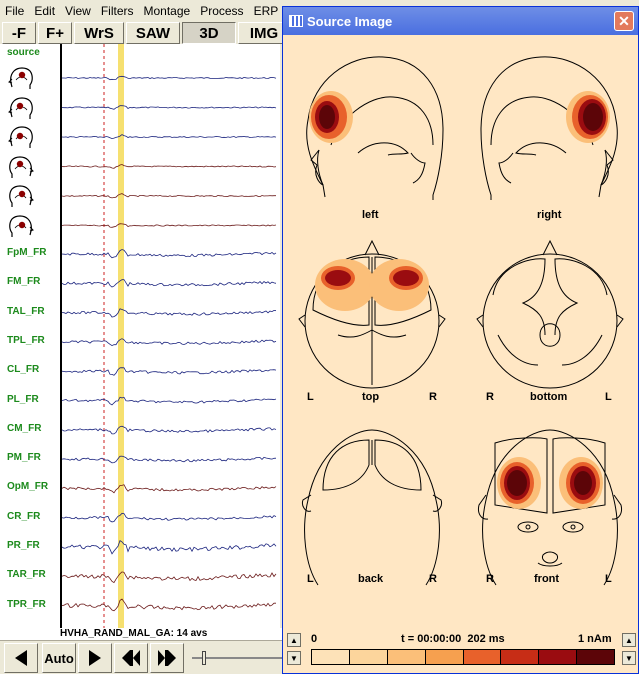  I want to click on back-view-head, so click(372, 507).